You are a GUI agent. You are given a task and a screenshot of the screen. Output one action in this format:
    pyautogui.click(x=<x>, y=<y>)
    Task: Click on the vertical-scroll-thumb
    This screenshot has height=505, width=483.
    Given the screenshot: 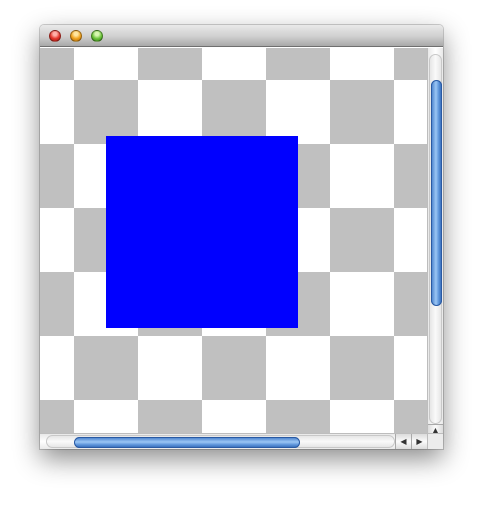 What is the action you would take?
    pyautogui.click(x=436, y=193)
    